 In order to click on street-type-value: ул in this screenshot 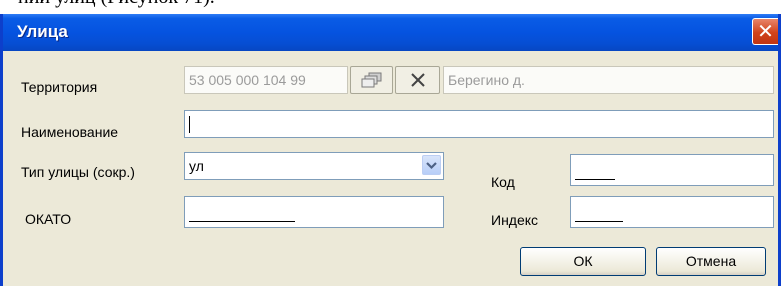, I will do `click(196, 166)`.